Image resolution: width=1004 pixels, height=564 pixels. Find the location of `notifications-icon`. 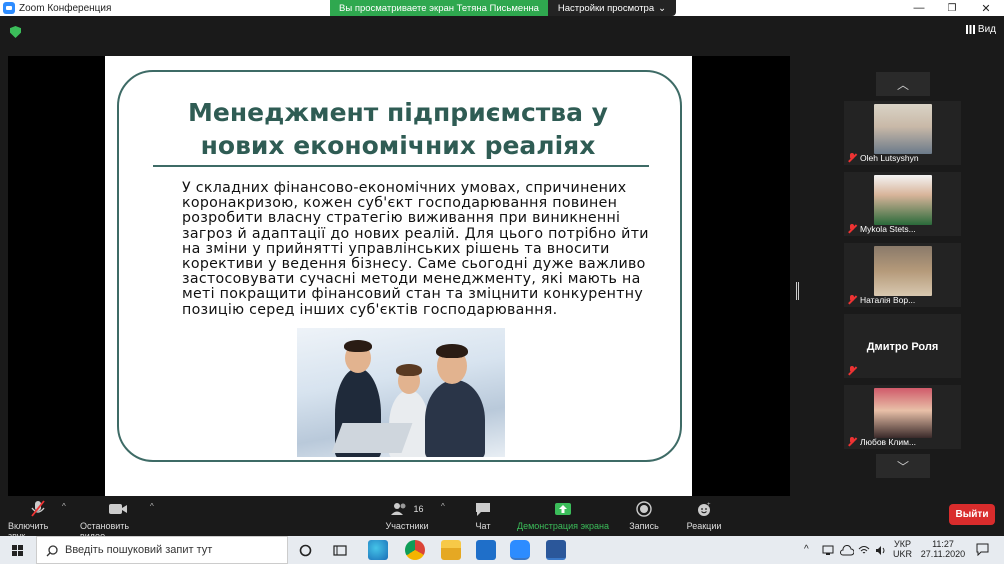

notifications-icon is located at coordinates (982, 549).